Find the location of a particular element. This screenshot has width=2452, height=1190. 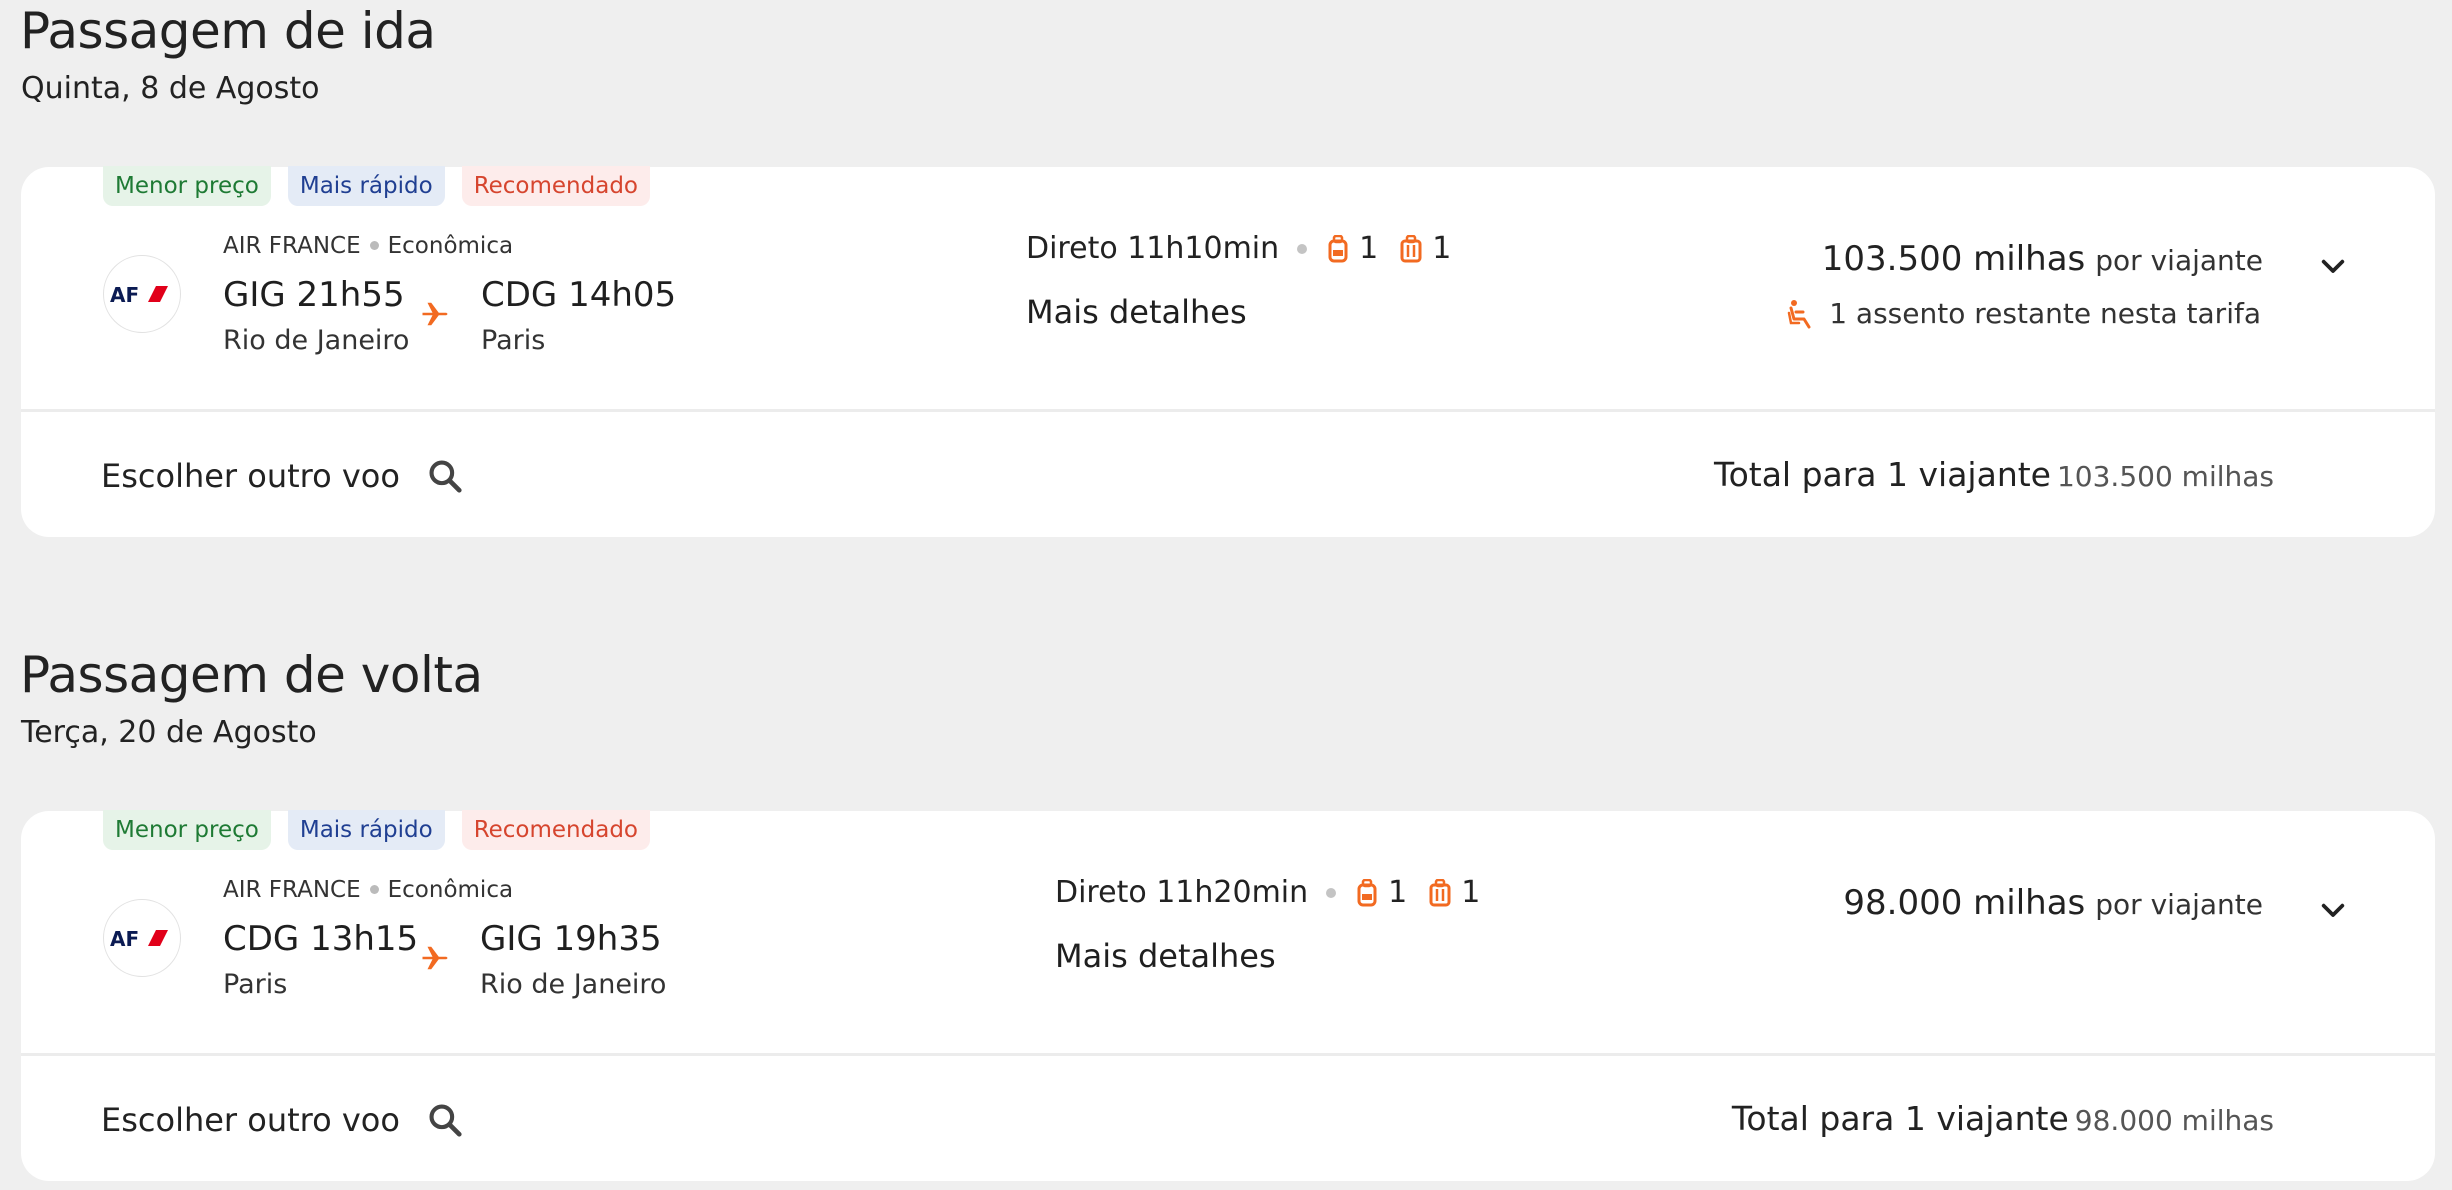

return-date: Terça, 20 de Agosto is located at coordinates (169, 732).